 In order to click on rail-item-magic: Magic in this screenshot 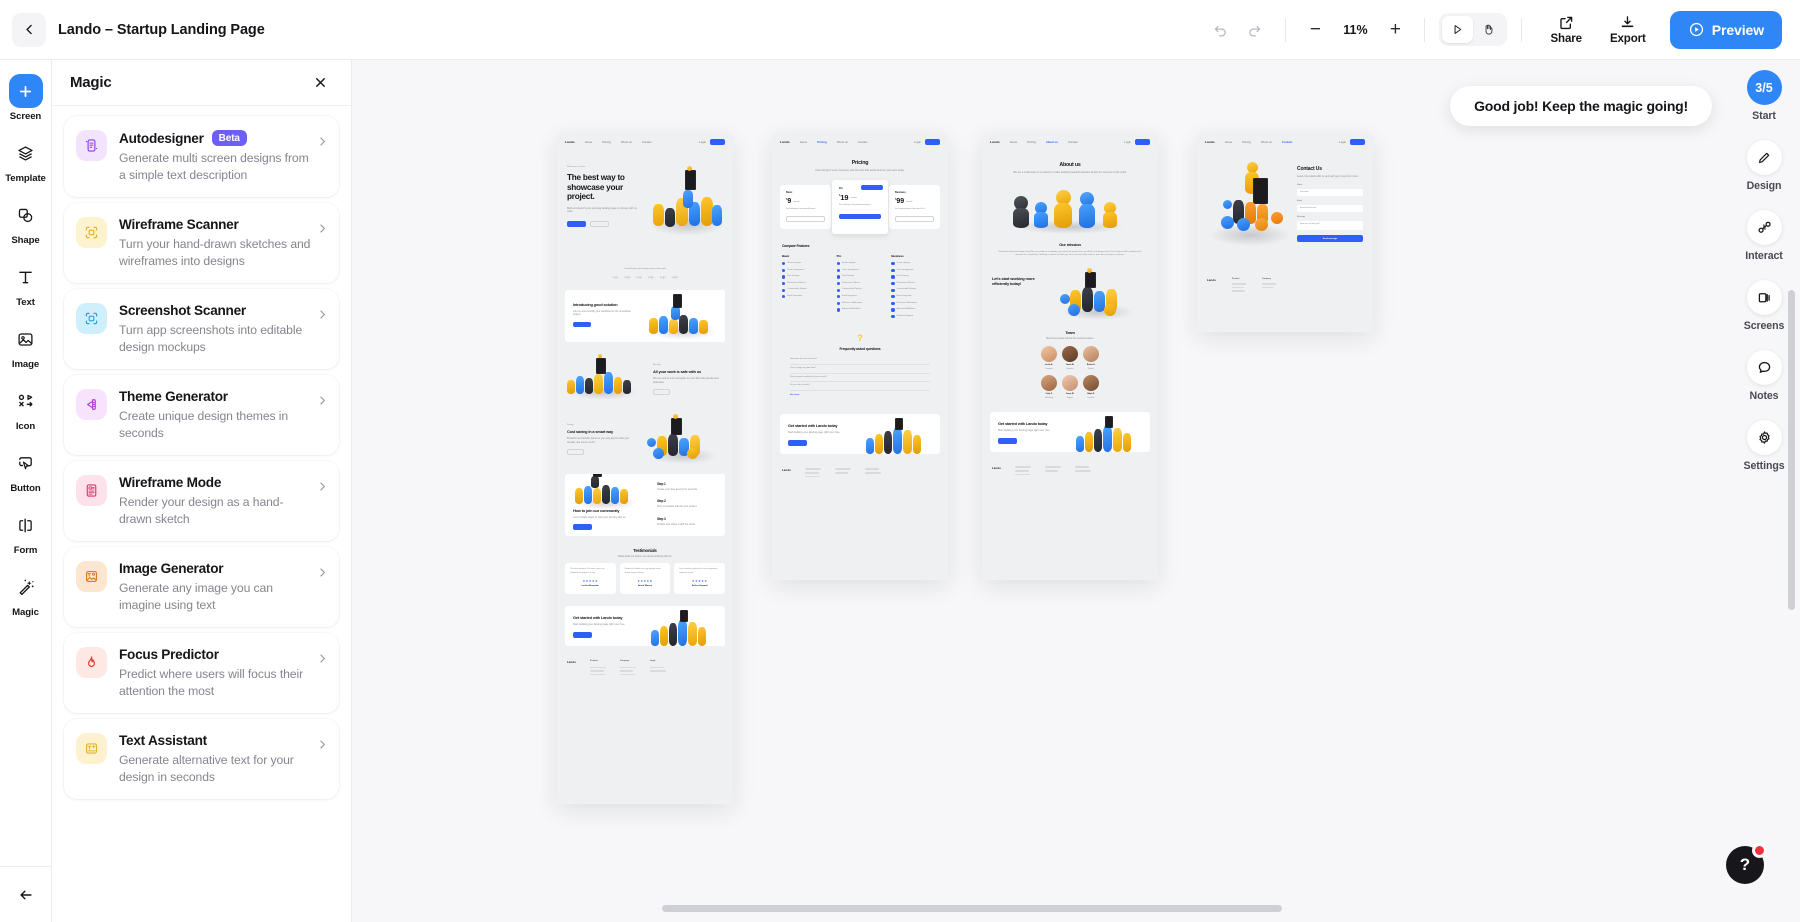, I will do `click(26, 594)`.